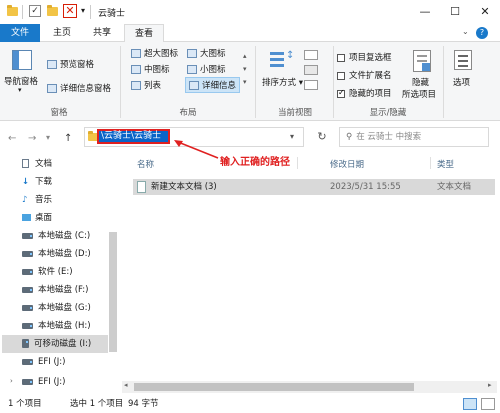 Image resolution: width=500 pixels, height=413 pixels. Describe the element at coordinates (206, 53) in the screenshot. I see `layout-large-icons: 大图标` at that location.